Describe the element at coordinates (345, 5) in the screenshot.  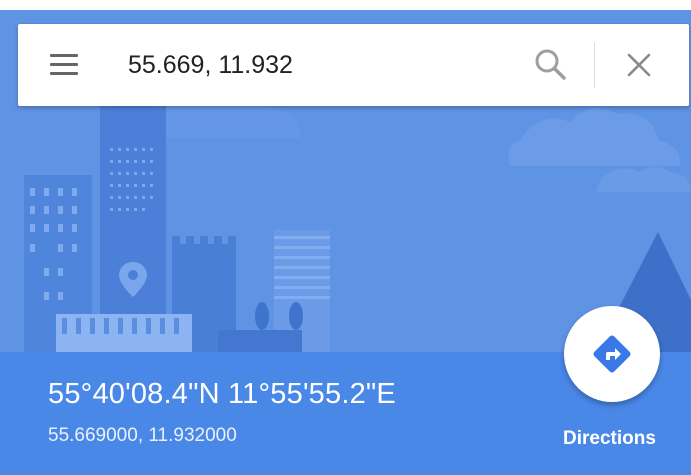
I see `top-strip` at that location.